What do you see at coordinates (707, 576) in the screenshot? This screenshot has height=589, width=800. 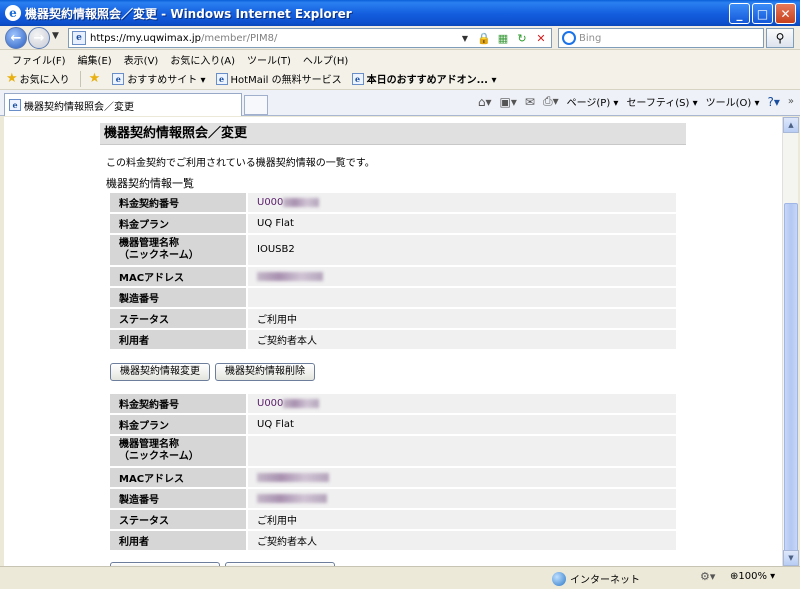 I see `protected-mode-icon: ⚙▾` at bounding box center [707, 576].